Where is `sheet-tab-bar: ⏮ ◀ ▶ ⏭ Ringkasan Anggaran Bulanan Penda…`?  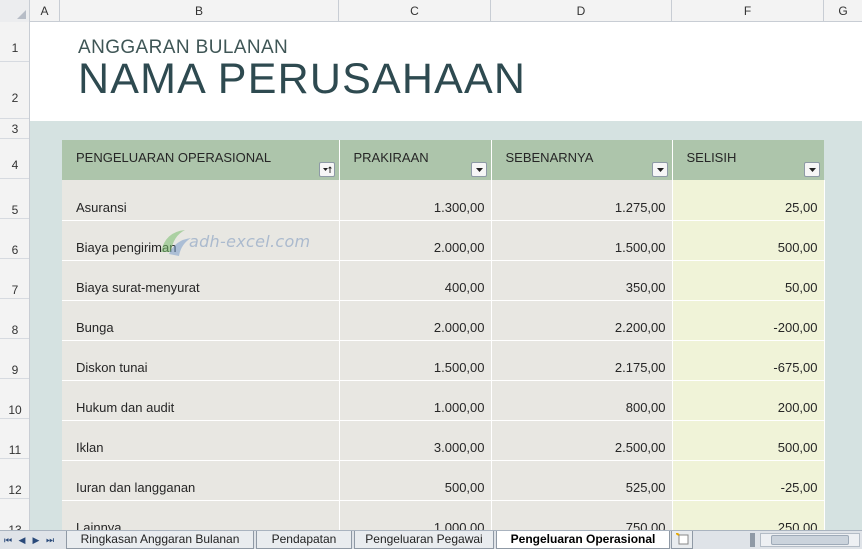 sheet-tab-bar: ⏮ ◀ ▶ ⏭ Ringkasan Anggaran Bulanan Penda… is located at coordinates (431, 539).